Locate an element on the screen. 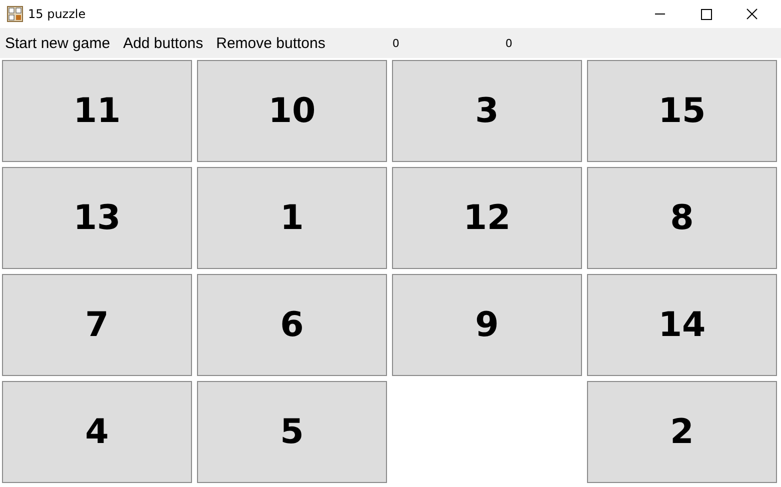 The width and height of the screenshot is (781, 487). puzzle-tile: 2 is located at coordinates (682, 432).